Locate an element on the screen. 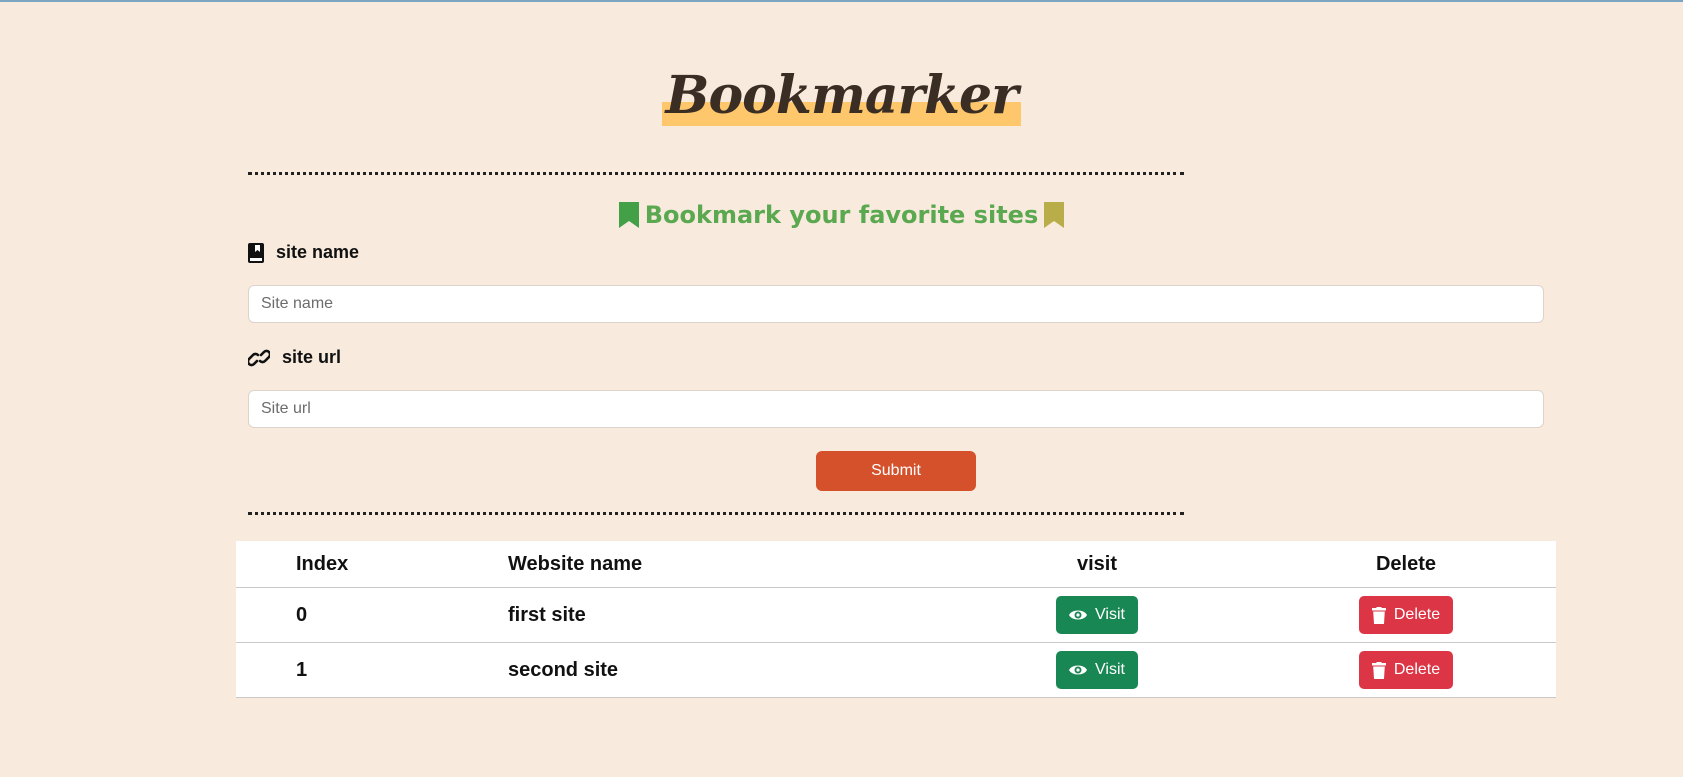 The height and width of the screenshot is (777, 1683). subtitle-text: Bookmark your favorite sites is located at coordinates (841, 215).